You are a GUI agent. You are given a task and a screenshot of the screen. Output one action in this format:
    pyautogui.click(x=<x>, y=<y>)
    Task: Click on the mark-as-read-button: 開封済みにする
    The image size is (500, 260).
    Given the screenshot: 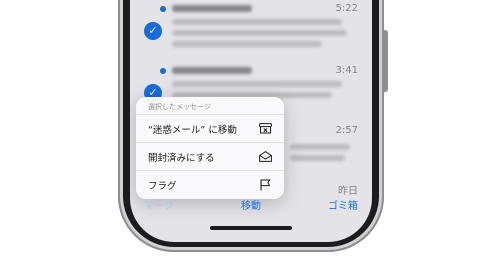 What is the action you would take?
    pyautogui.click(x=210, y=157)
    